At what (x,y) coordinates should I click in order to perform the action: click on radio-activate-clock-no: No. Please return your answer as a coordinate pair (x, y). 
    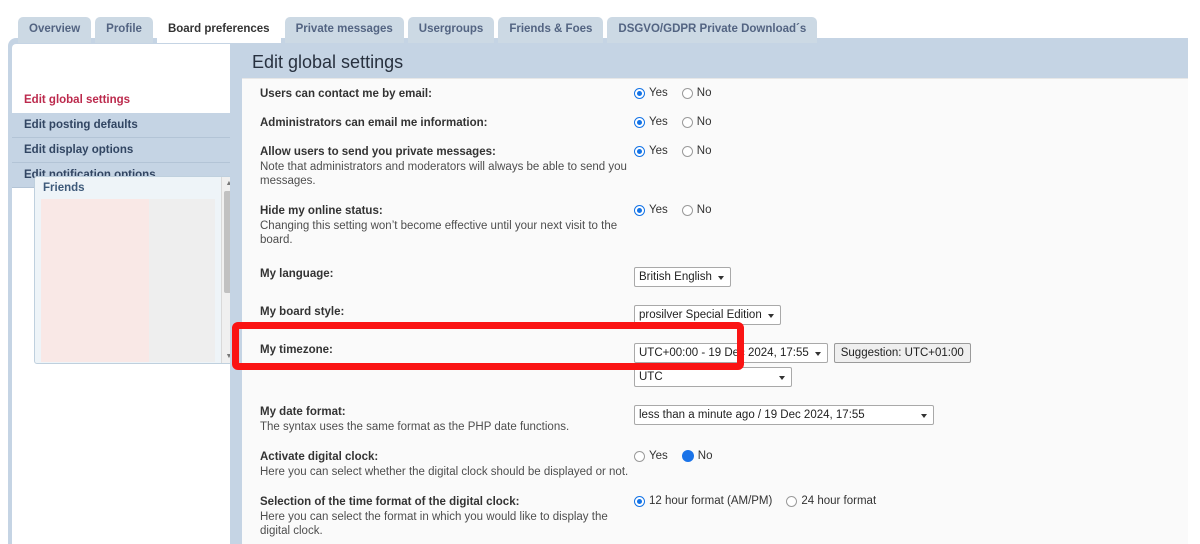
    Looking at the image, I should click on (697, 456).